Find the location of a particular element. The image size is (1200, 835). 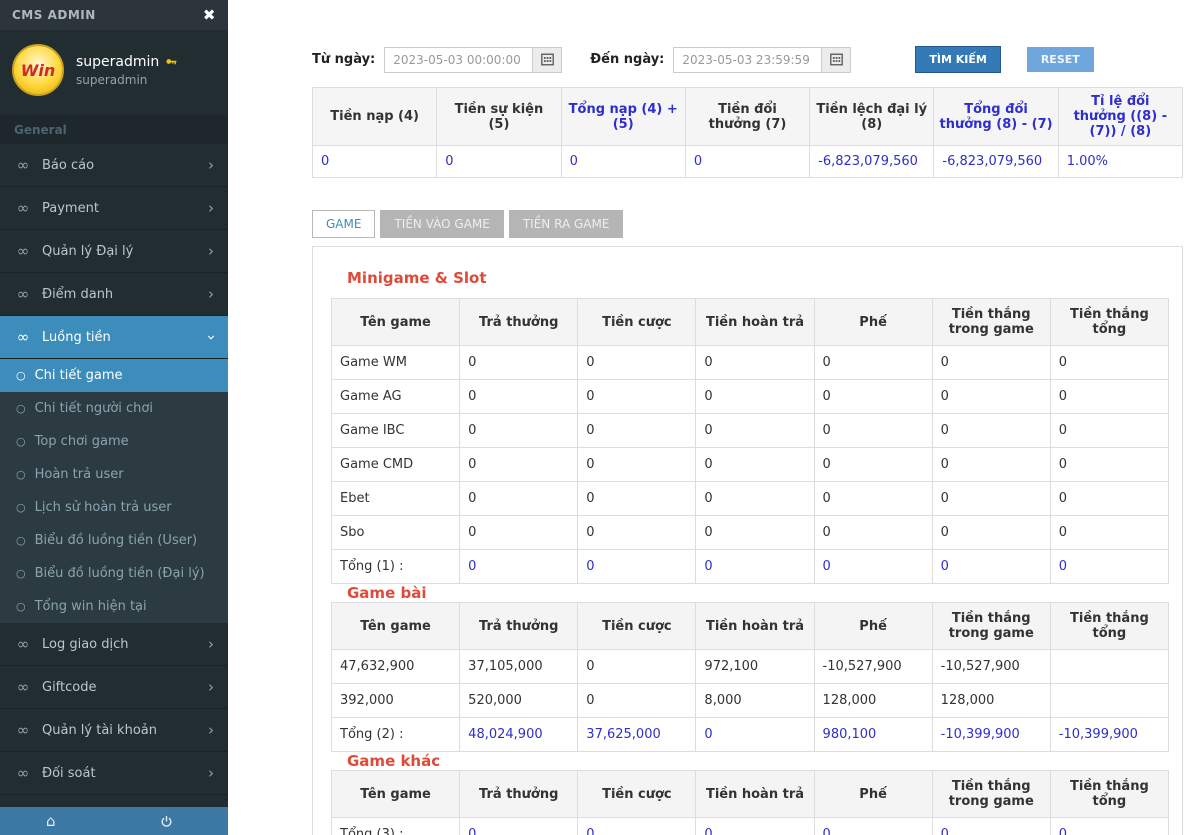

filter-buttons: TÌM KIẾM RESET is located at coordinates (1004, 59).